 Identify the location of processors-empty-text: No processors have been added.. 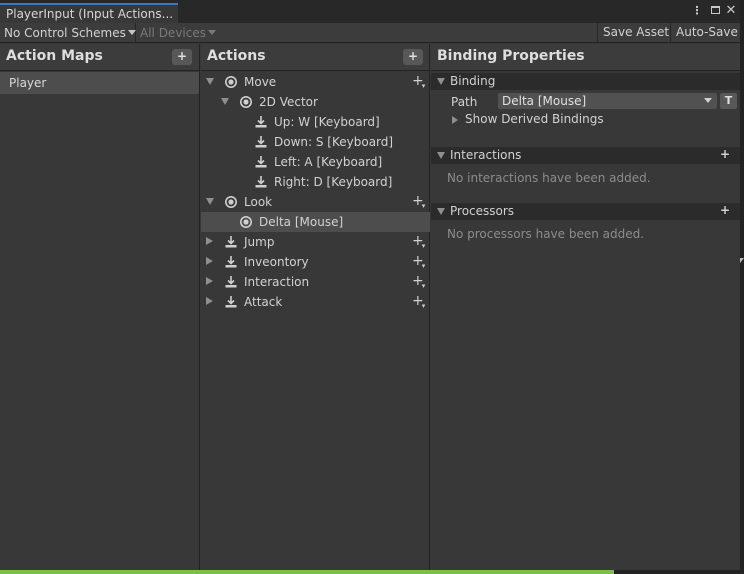
(546, 234).